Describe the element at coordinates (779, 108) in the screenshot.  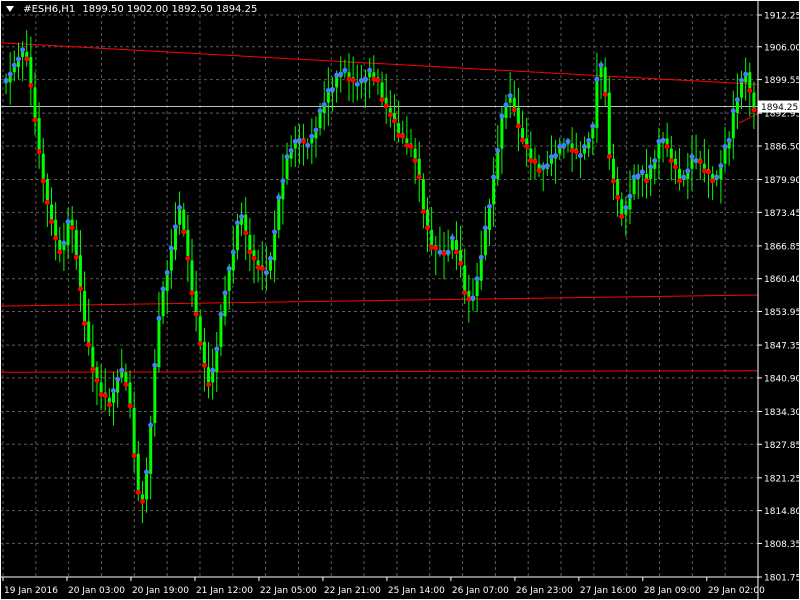
I see `current-price-label: 1894.25` at that location.